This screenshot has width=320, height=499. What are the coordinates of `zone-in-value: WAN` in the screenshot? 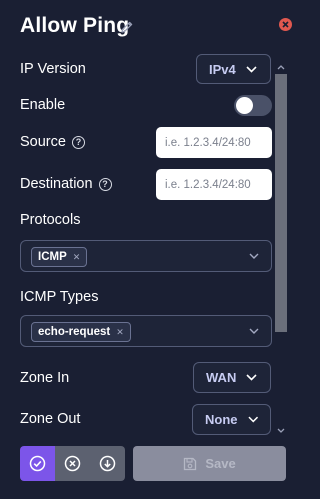 It's located at (221, 377).